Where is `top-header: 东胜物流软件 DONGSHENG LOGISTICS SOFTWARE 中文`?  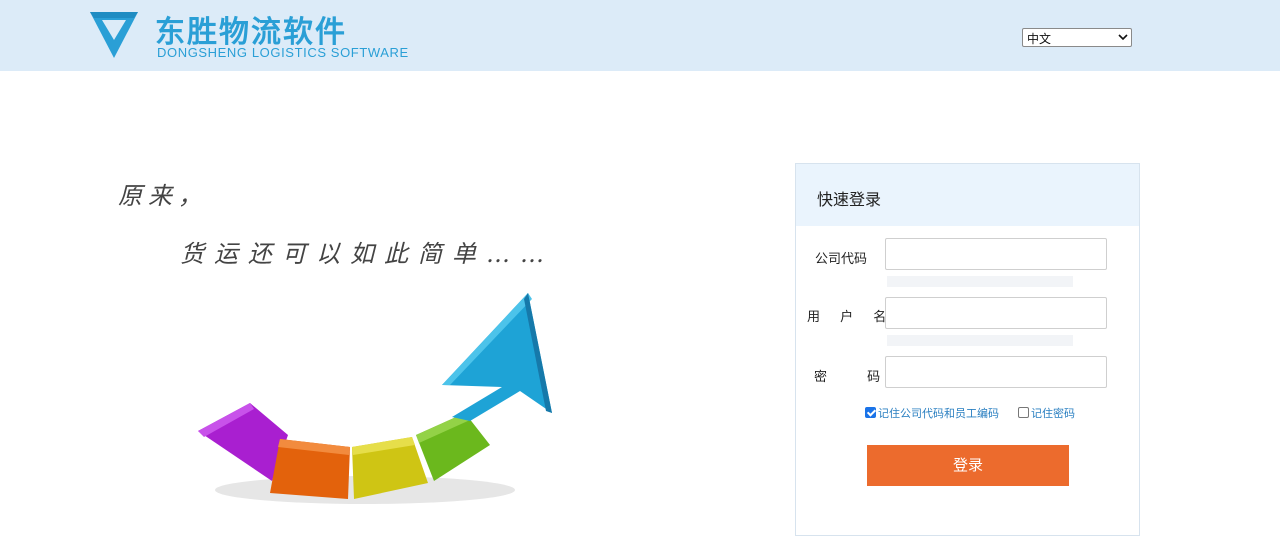
top-header: 东胜物流软件 DONGSHENG LOGISTICS SOFTWARE 中文 is located at coordinates (640, 35).